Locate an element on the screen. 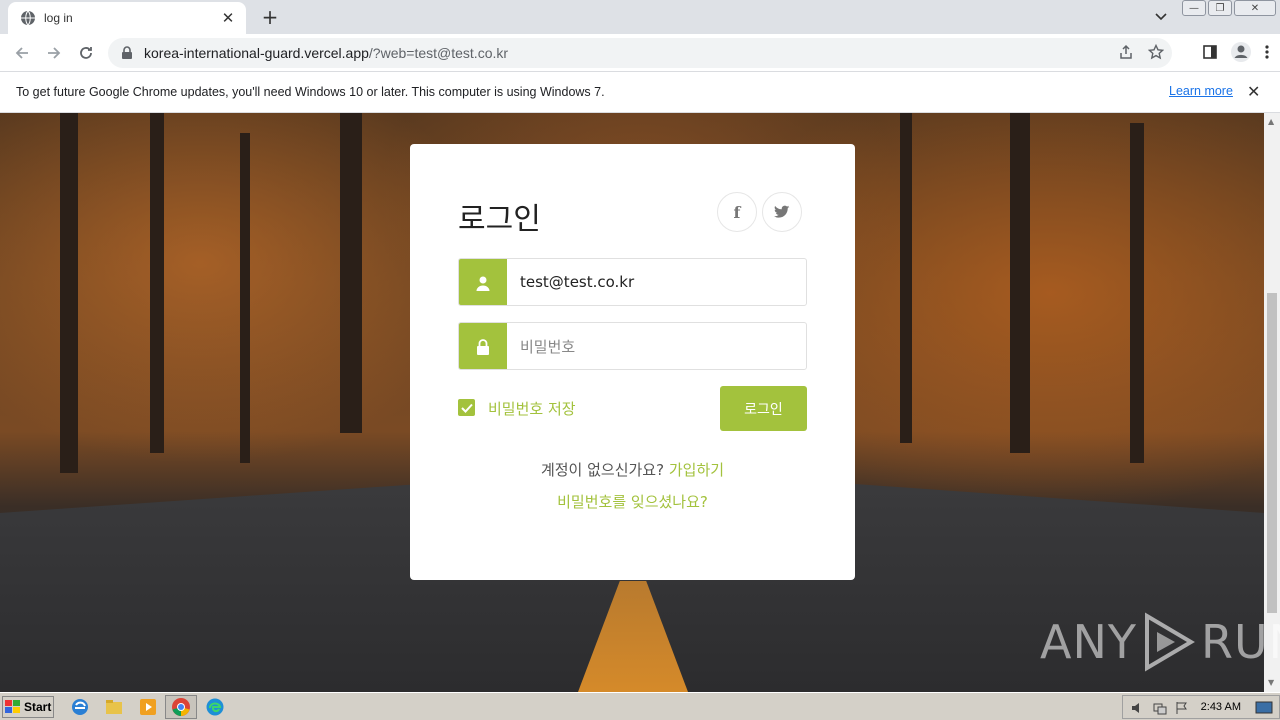 The width and height of the screenshot is (1280, 720). start-button: Start is located at coordinates (28, 707).